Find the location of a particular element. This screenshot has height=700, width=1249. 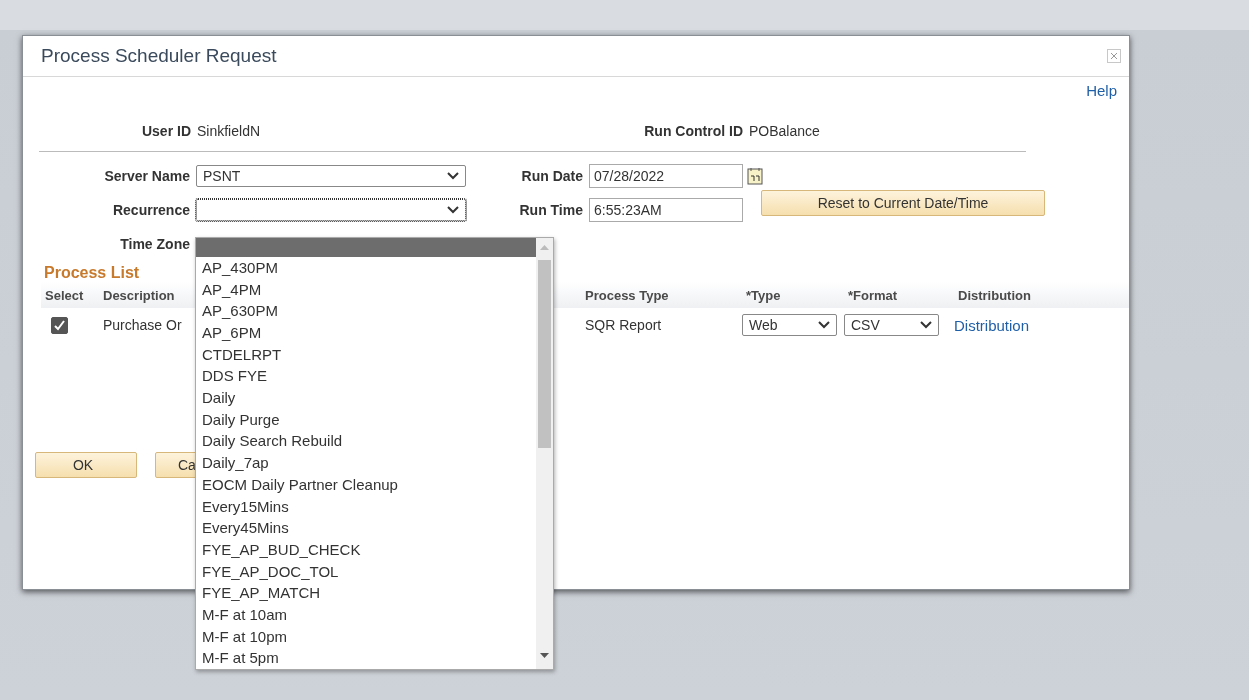

dropdown-option: FYE_AP_MATCH is located at coordinates (366, 593).